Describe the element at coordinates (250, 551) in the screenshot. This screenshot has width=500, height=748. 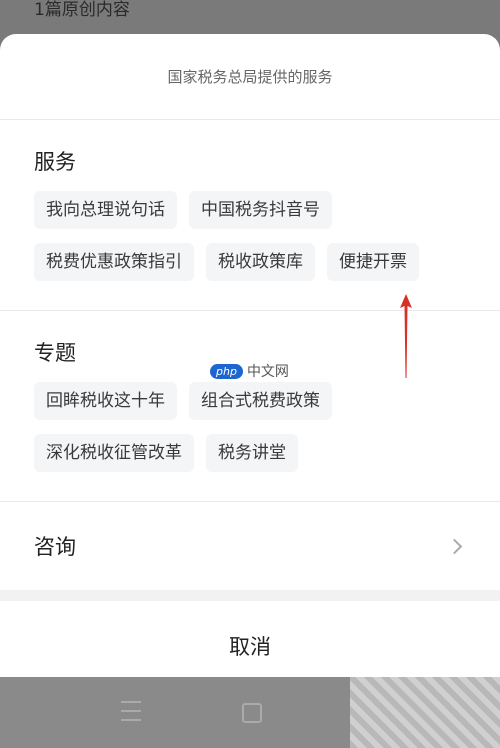
I see `consult-row: 咨询` at that location.